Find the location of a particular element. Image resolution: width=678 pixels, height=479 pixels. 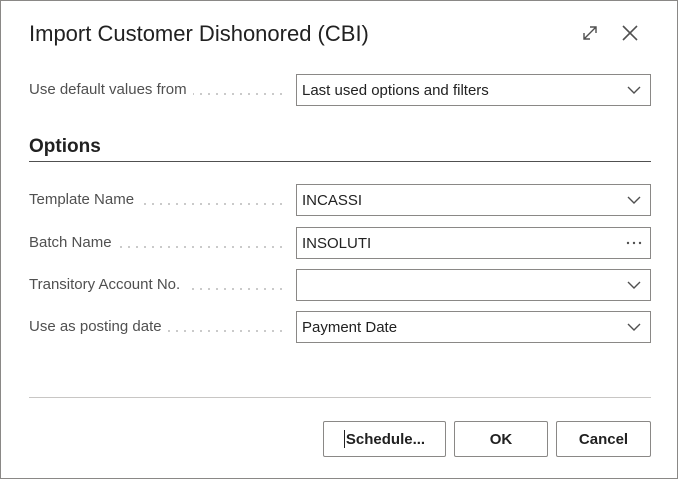

transitory-account-dropdown is located at coordinates (473, 285).